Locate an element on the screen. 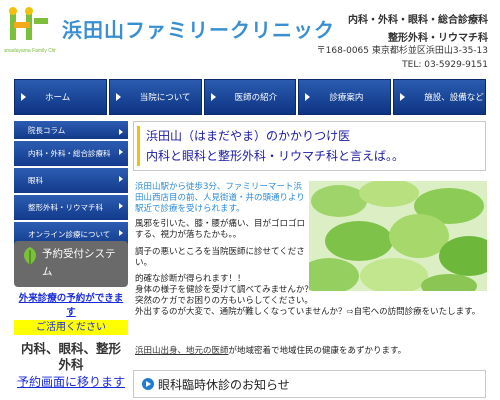 This screenshot has height=400, width=500. sidebar-item-label: 整形外科・リウマチ科 is located at coordinates (65, 207).